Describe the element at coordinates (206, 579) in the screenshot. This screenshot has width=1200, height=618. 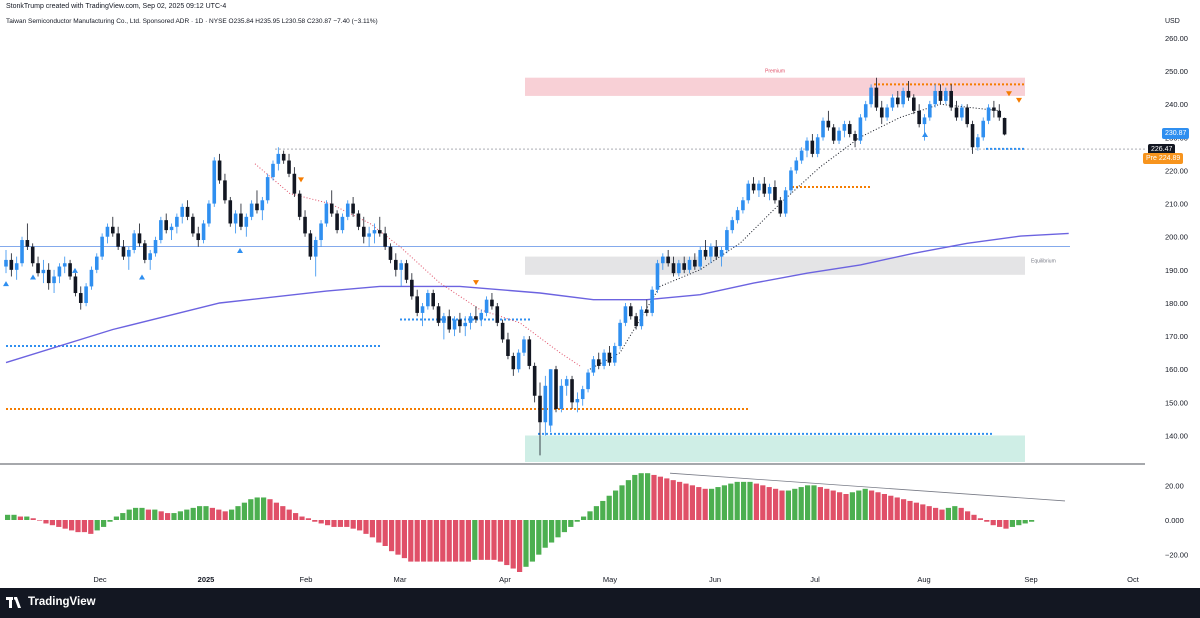
I see `x-tick-label: 2025` at that location.